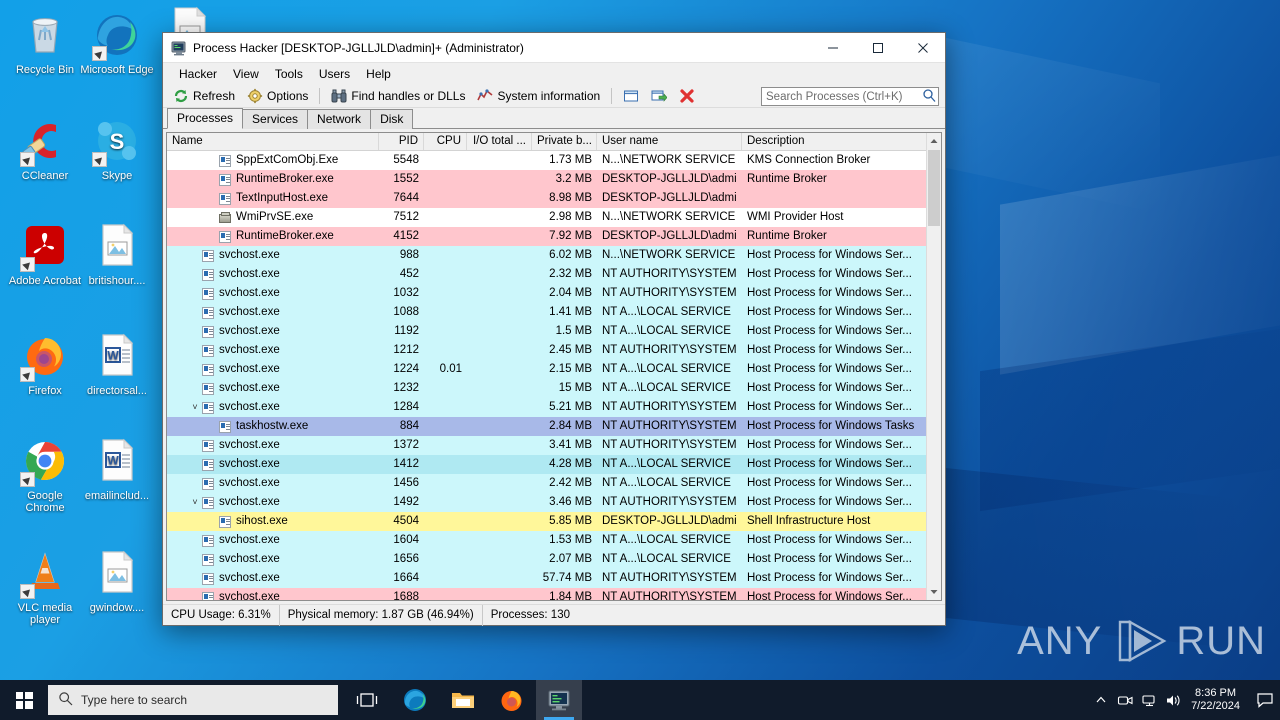  Describe the element at coordinates (631, 96) in the screenshot. I see `window-tool-button` at that location.